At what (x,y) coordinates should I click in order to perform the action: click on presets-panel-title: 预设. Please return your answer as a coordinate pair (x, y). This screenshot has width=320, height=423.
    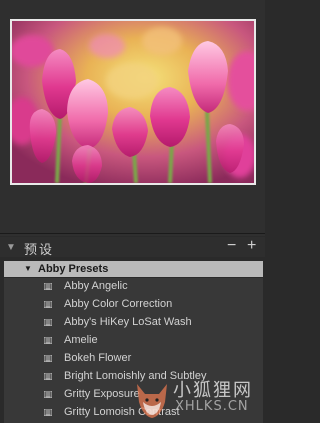
    Looking at the image, I should click on (39, 250).